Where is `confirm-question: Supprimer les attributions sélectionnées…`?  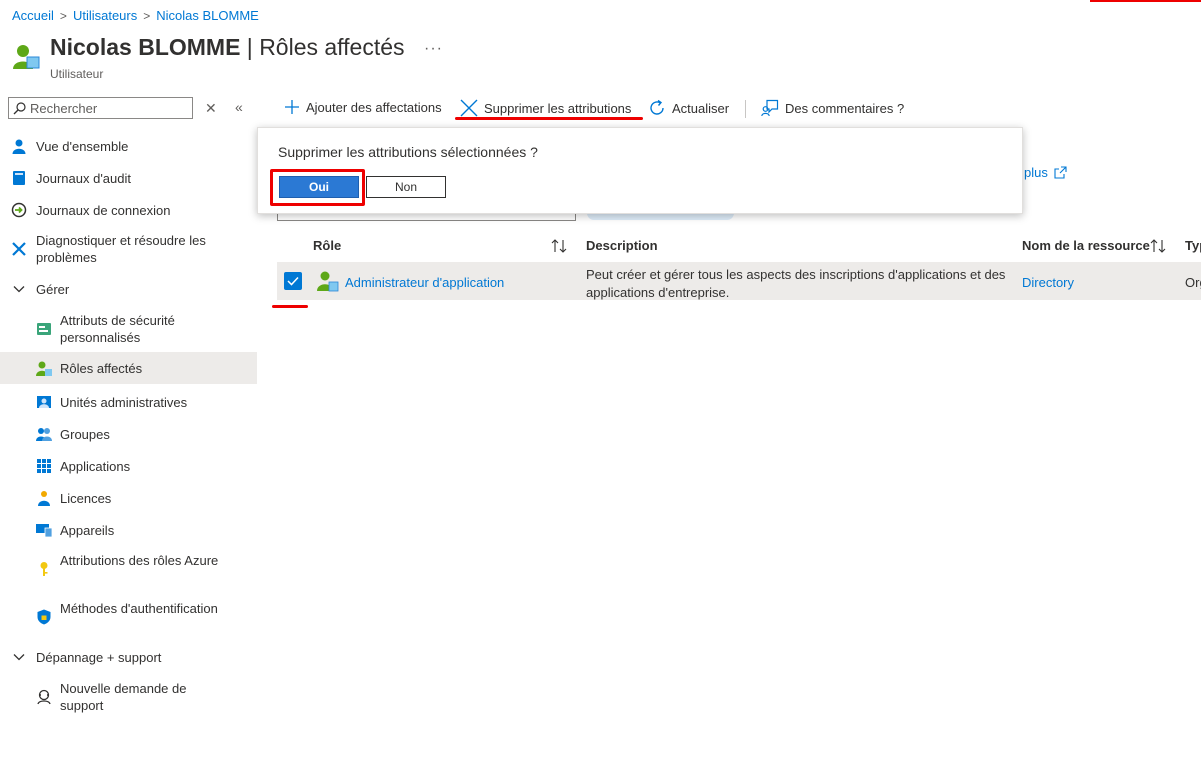
confirm-question: Supprimer les attributions sélectionnées… is located at coordinates (408, 152).